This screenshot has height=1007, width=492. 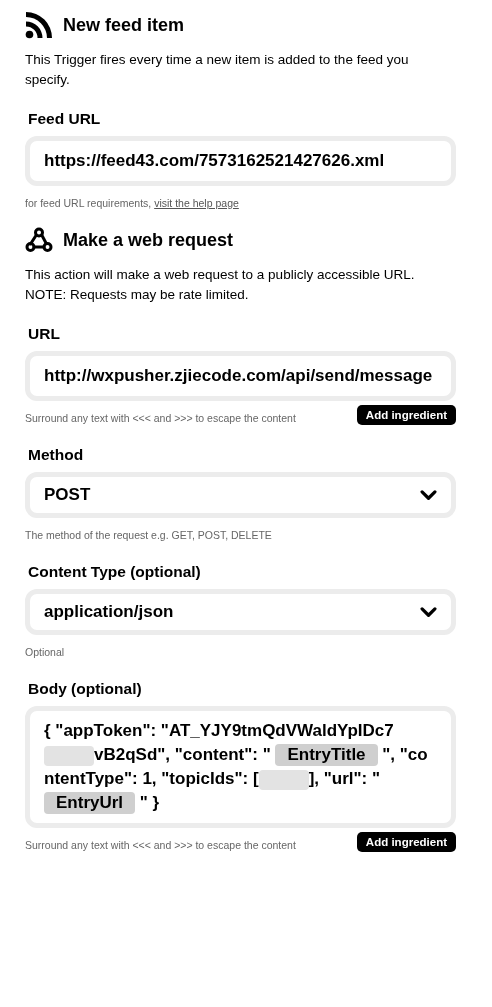 I want to click on ingredient-tag: EntryUrl, so click(x=90, y=803).